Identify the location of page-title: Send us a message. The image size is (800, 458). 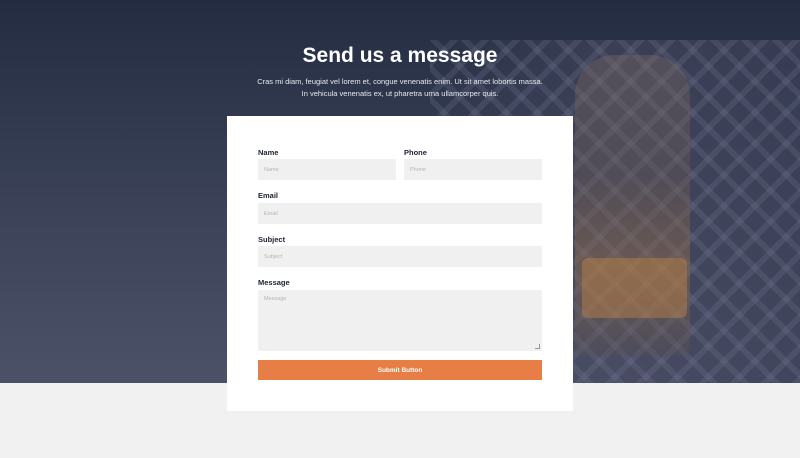
(400, 55).